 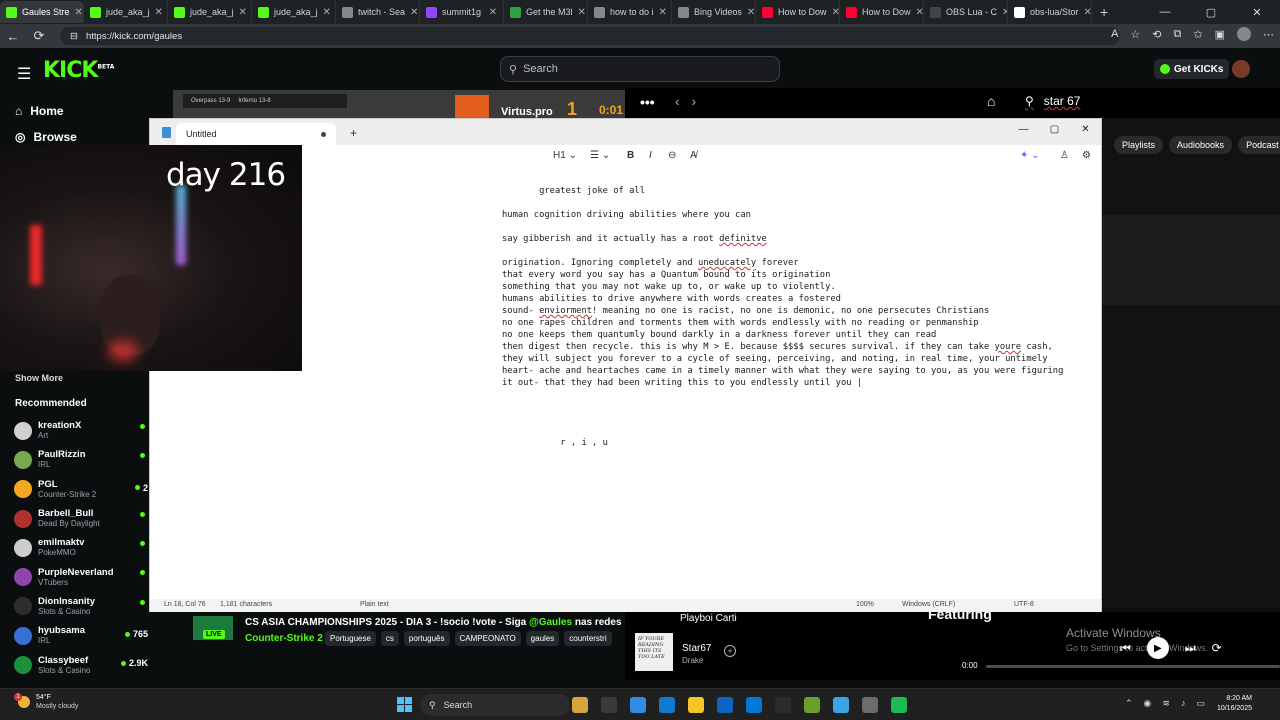 What do you see at coordinates (696, 648) in the screenshot?
I see `track-title: Star67` at bounding box center [696, 648].